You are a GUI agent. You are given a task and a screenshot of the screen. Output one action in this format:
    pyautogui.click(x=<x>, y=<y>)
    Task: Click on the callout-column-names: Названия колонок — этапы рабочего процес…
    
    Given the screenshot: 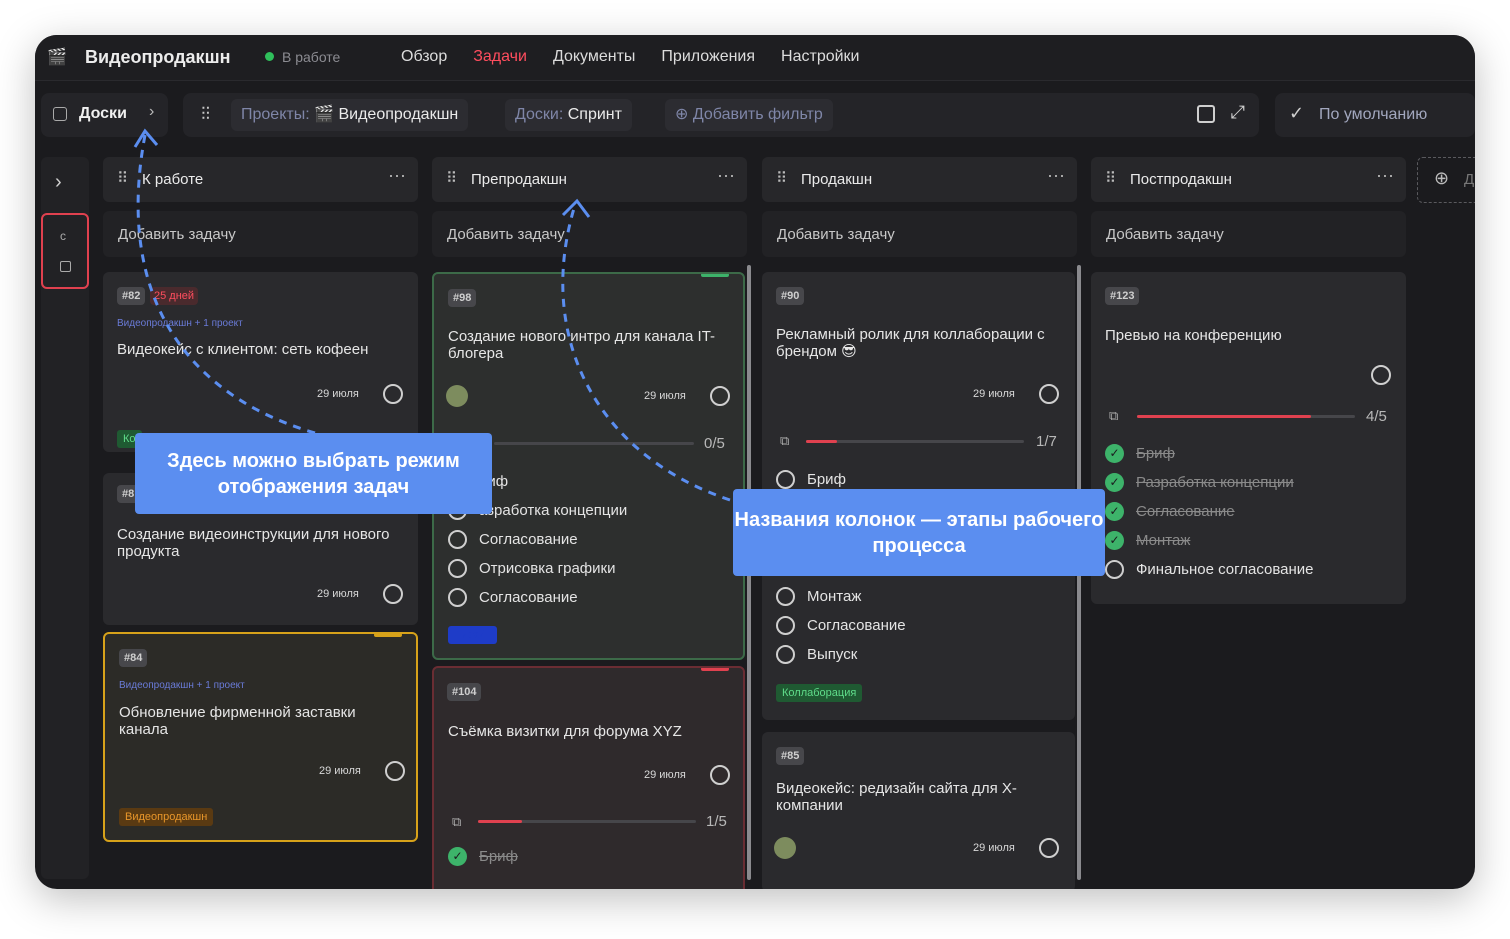 What is the action you would take?
    pyautogui.click(x=919, y=532)
    